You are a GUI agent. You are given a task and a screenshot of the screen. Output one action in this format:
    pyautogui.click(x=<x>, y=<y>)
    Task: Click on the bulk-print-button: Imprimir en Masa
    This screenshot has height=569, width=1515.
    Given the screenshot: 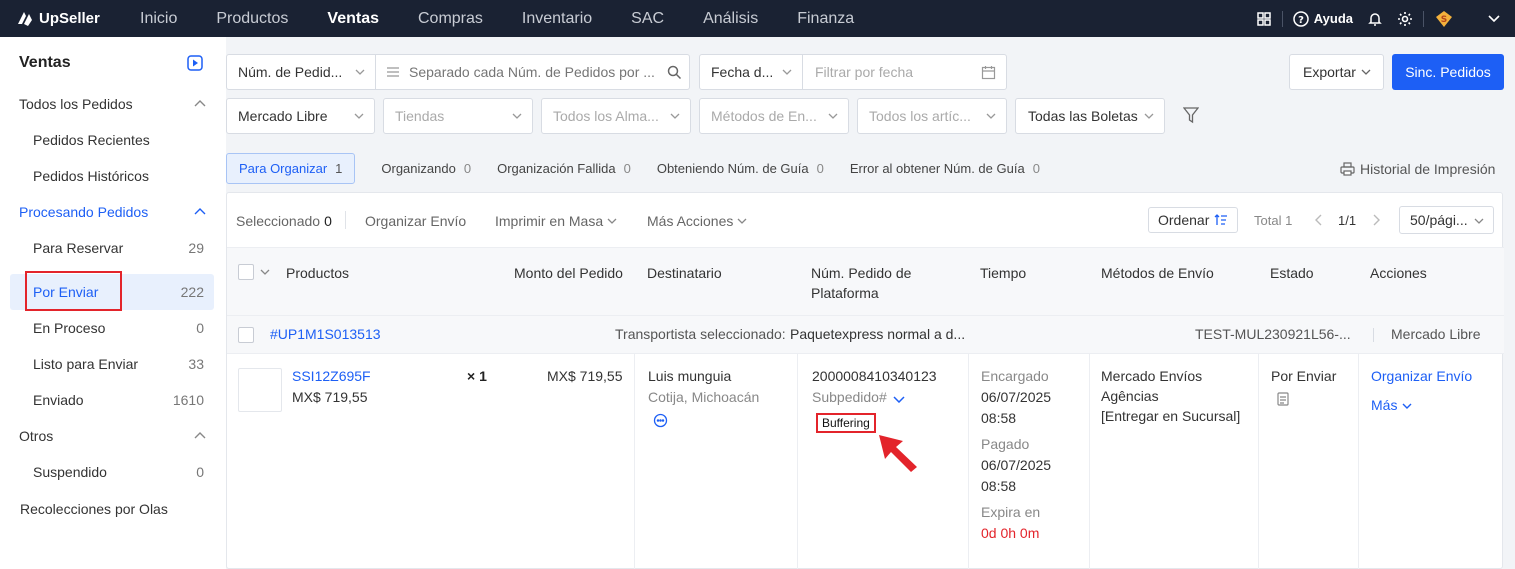 What is the action you would take?
    pyautogui.click(x=556, y=221)
    